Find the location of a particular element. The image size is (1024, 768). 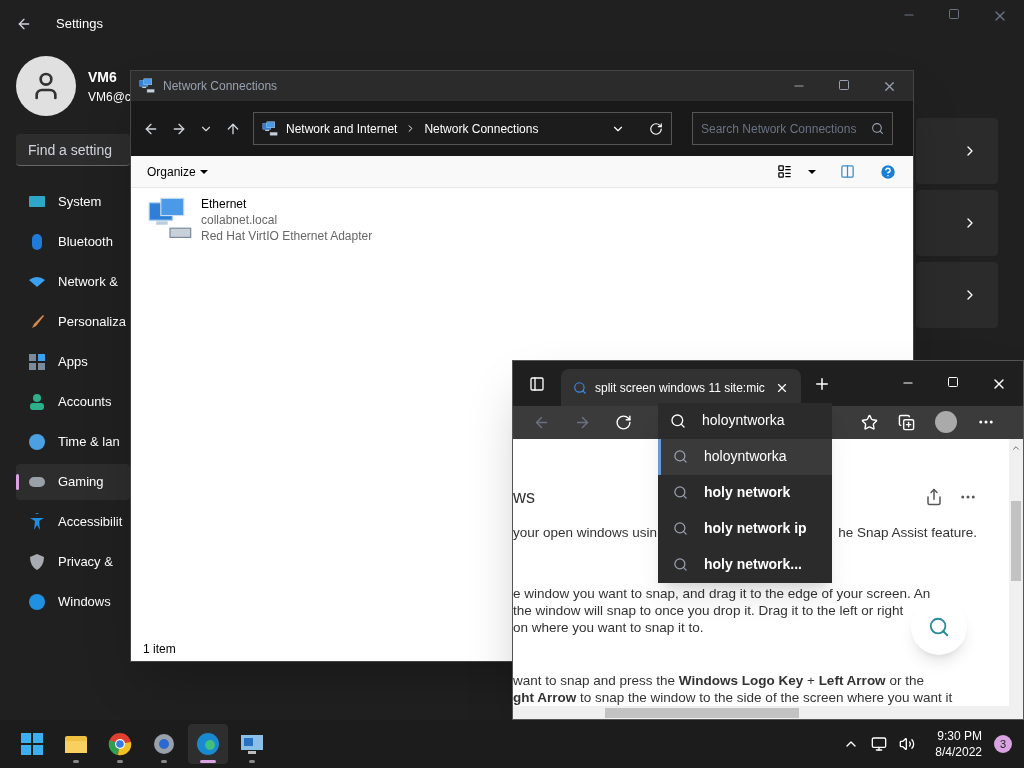

suggestion-item: holy network is located at coordinates (745, 492).